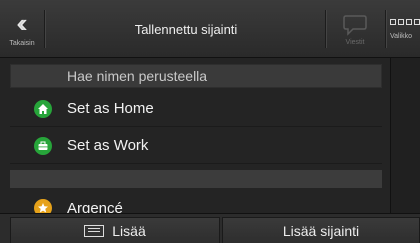 This screenshot has height=243, width=420. I want to click on list-item-set-as-work: Set as Work, so click(196, 146).